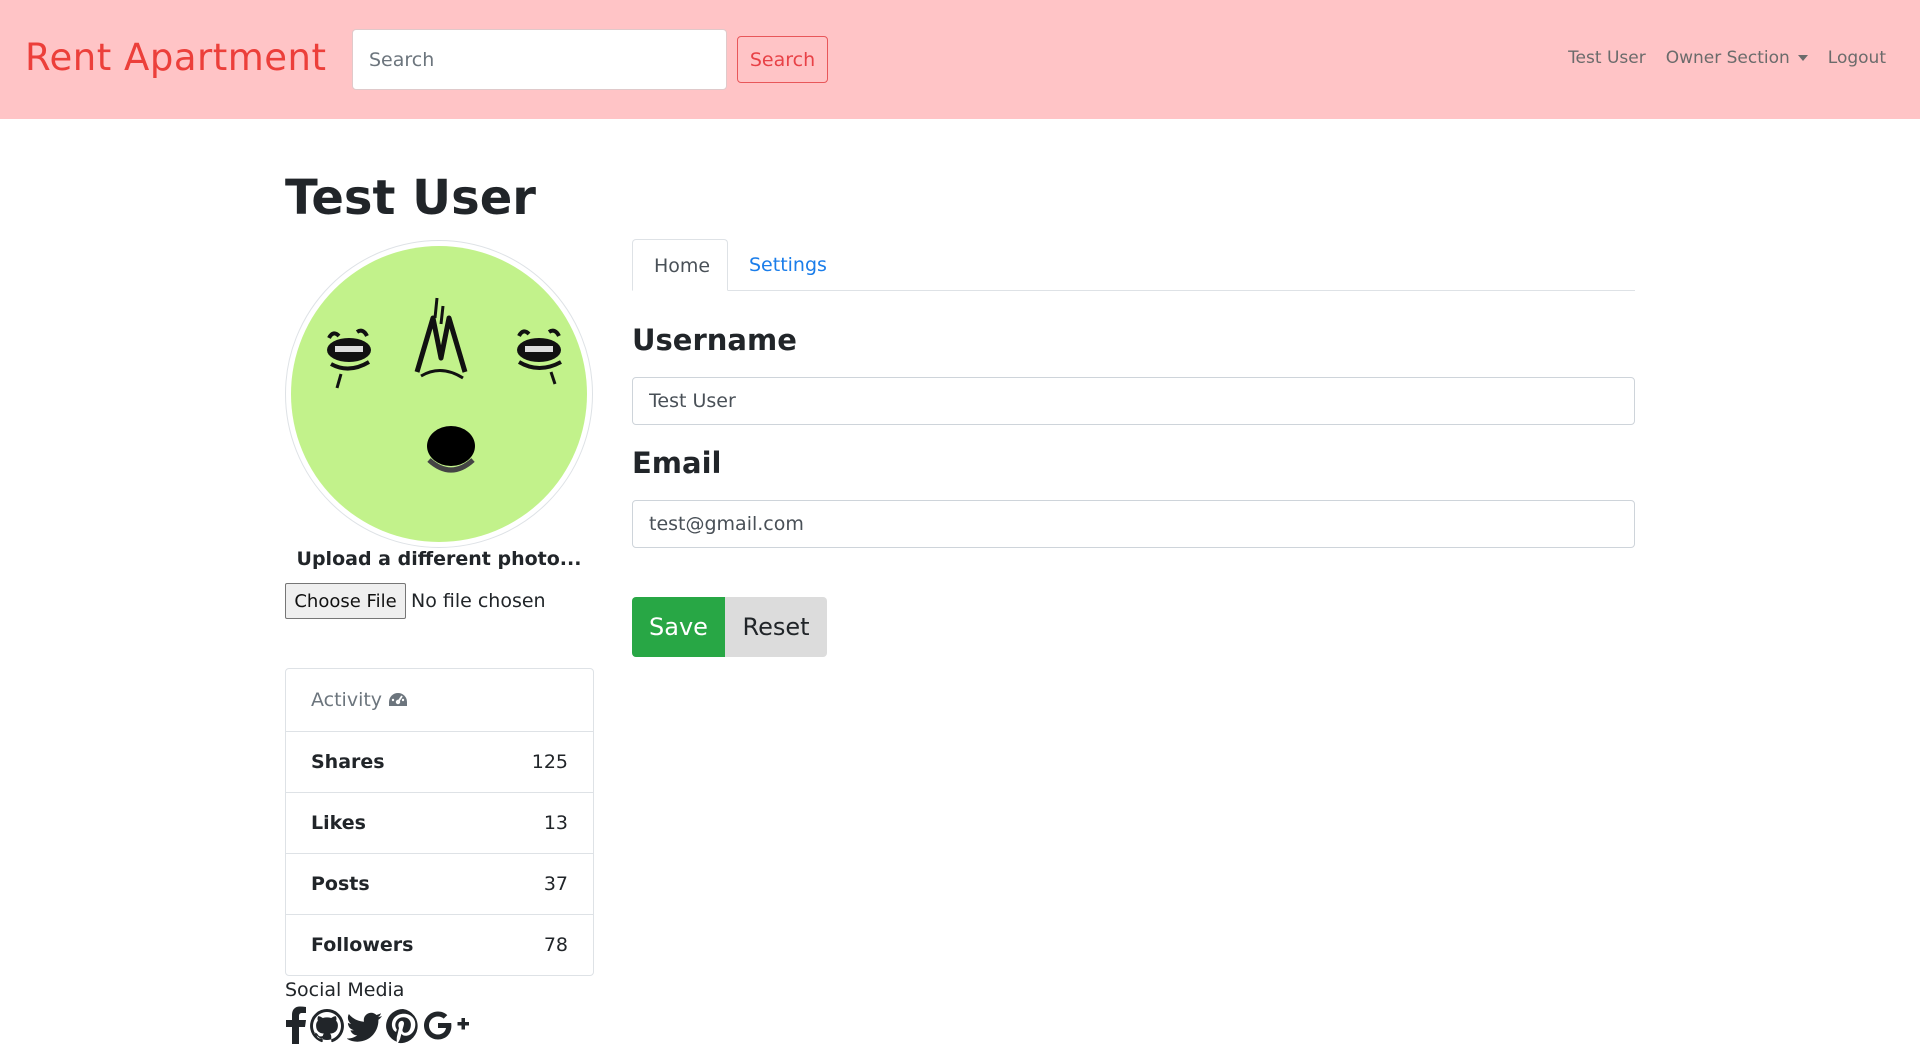  What do you see at coordinates (776, 627) in the screenshot?
I see `reset-button: Reset` at bounding box center [776, 627].